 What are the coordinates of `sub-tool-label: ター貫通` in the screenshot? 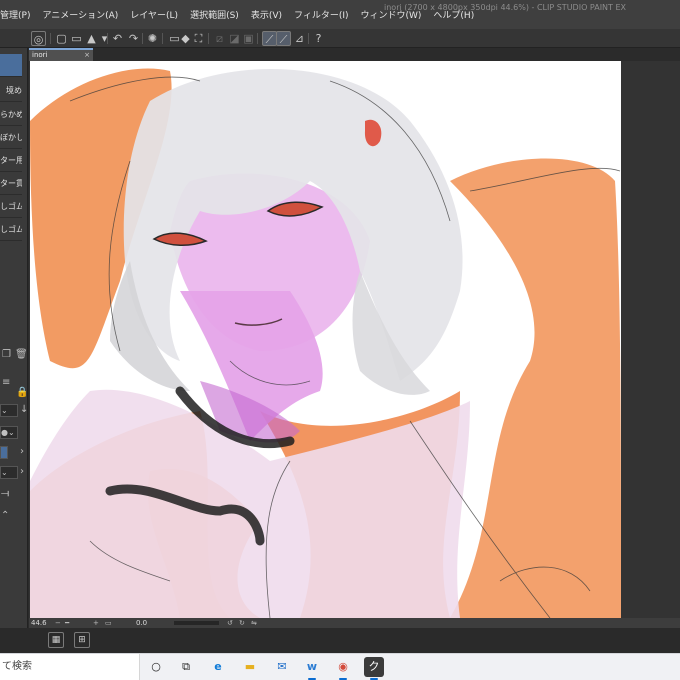 It's located at (11, 183).